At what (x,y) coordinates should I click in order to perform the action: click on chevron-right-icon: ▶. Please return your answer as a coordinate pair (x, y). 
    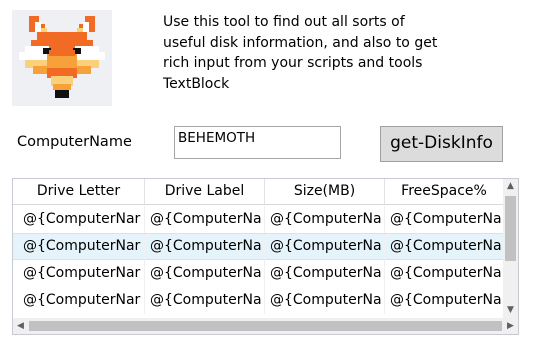
    Looking at the image, I should click on (510, 326).